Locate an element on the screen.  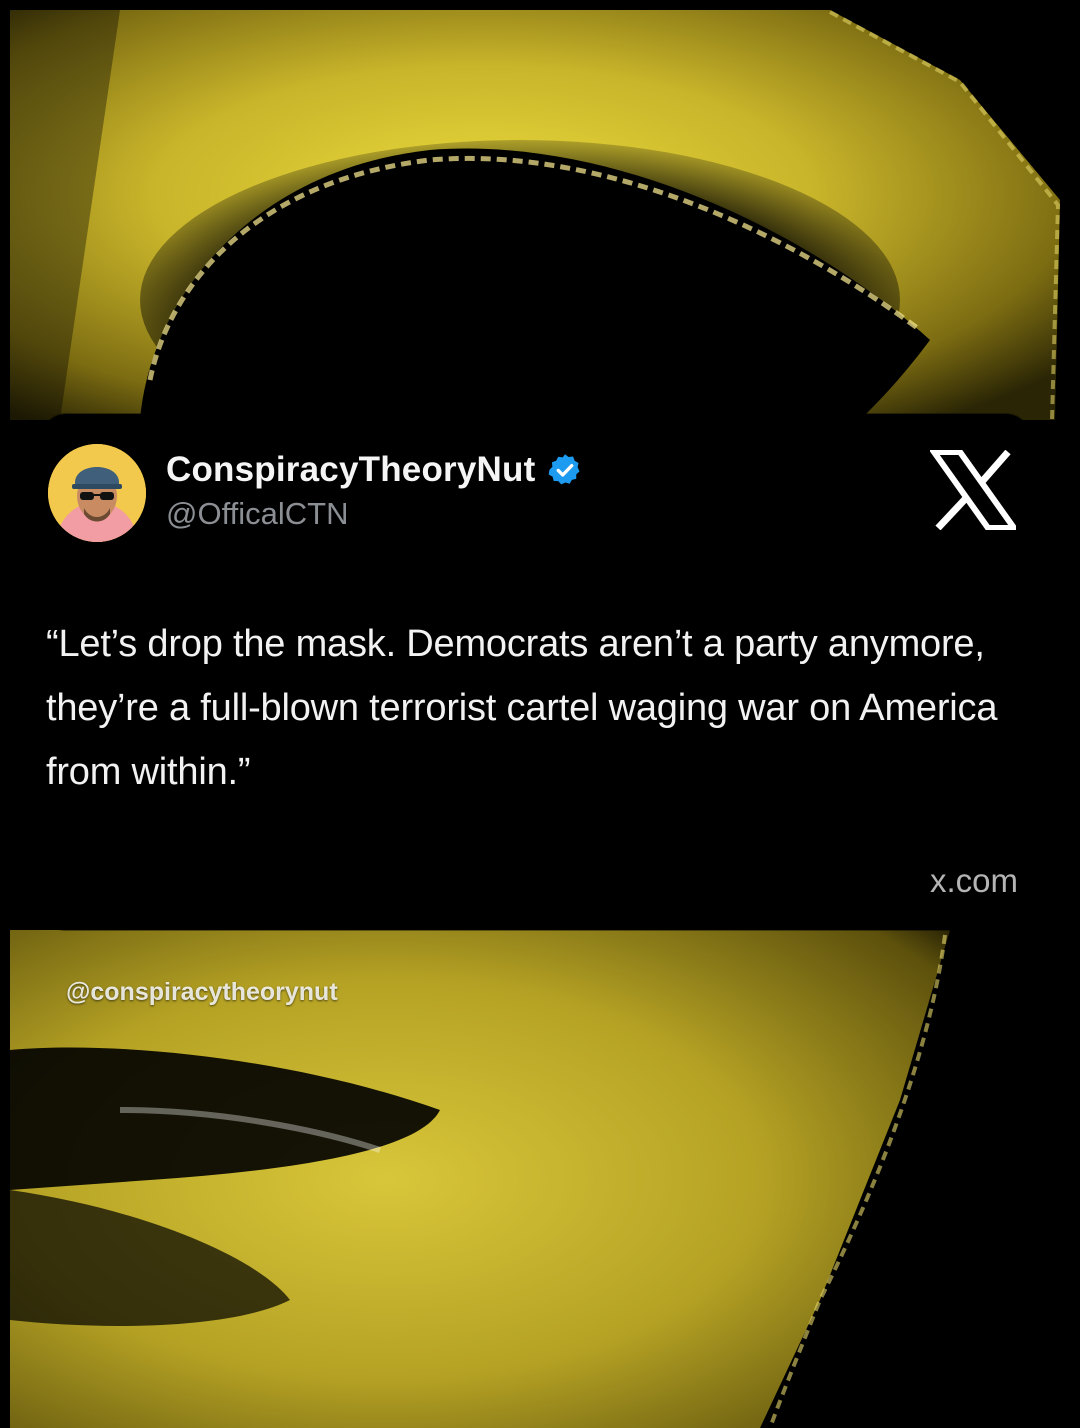
source-link: x.com is located at coordinates (974, 881).